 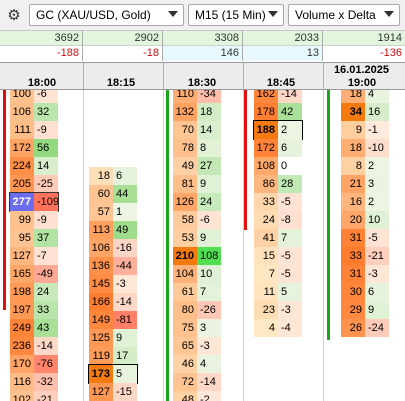 I want to click on volume-cell: 60, so click(x=101, y=194).